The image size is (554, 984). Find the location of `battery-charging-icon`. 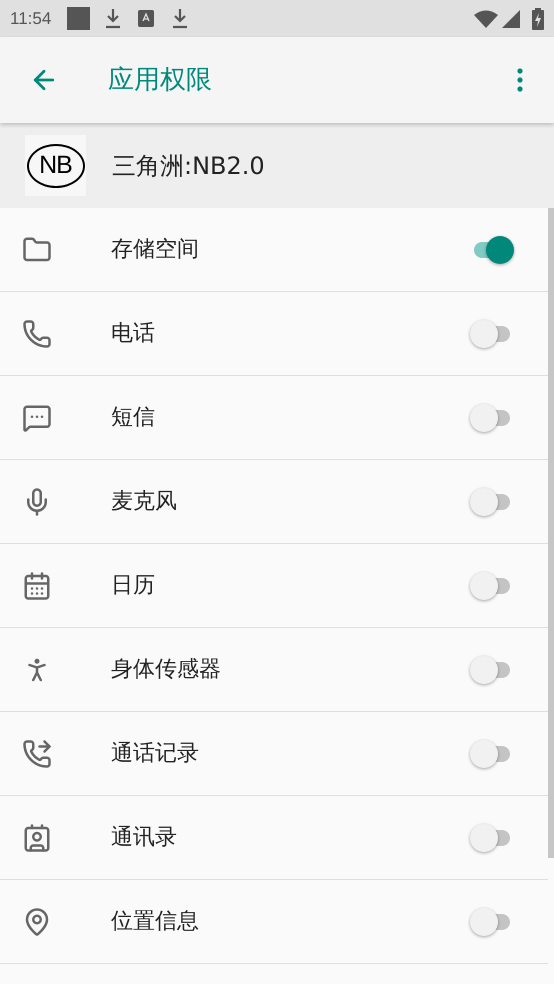

battery-charging-icon is located at coordinates (538, 19).